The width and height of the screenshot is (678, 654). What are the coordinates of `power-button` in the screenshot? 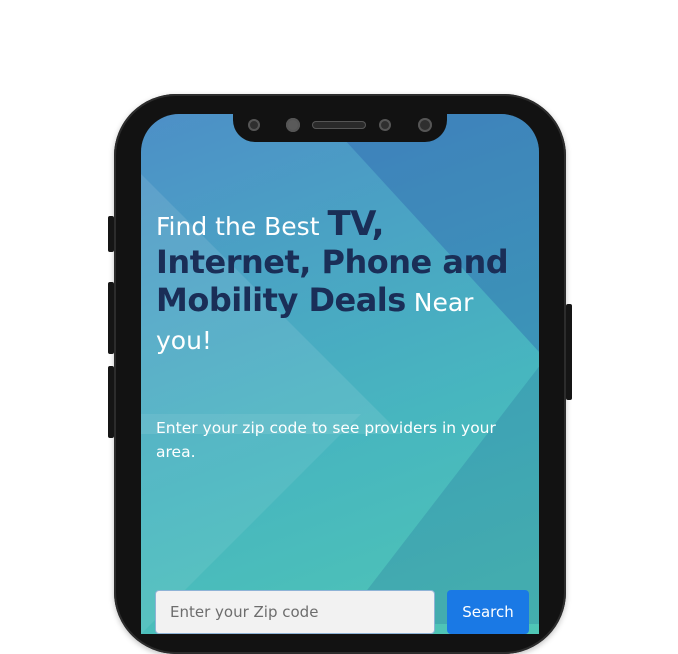 It's located at (569, 352).